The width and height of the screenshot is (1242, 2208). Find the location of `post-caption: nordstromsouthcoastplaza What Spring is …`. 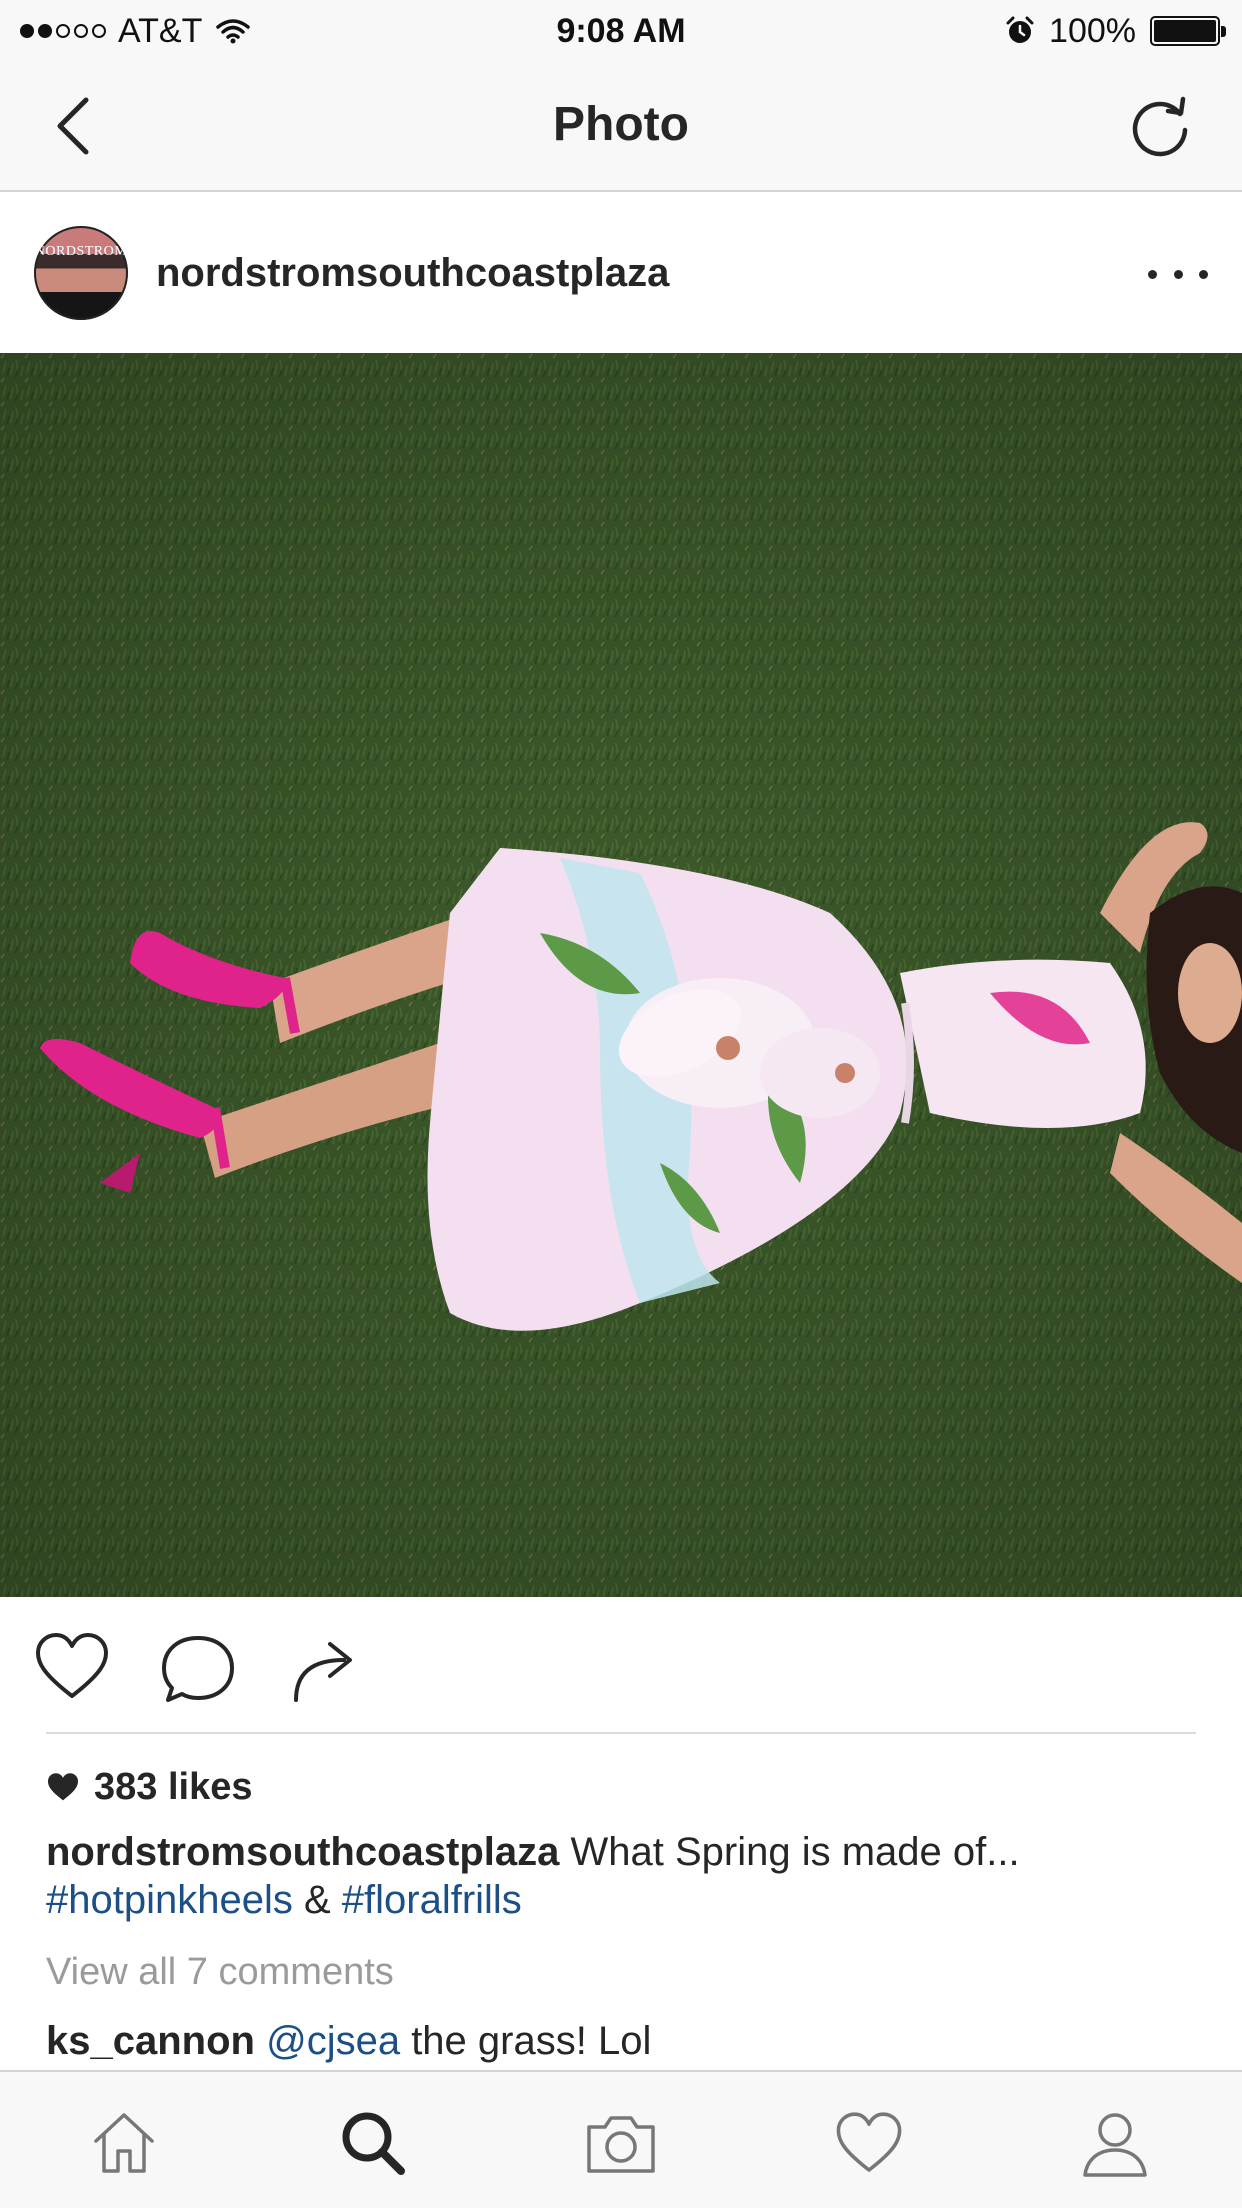

post-caption: nordstromsouthcoastplaza What Spring is … is located at coordinates (626, 1876).